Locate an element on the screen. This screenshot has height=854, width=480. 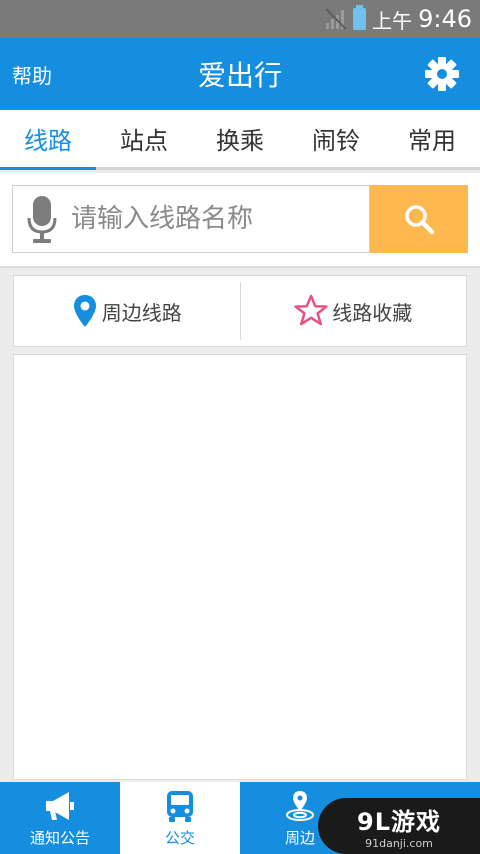
favorite-lines-label: 线路收藏 is located at coordinates (372, 312).